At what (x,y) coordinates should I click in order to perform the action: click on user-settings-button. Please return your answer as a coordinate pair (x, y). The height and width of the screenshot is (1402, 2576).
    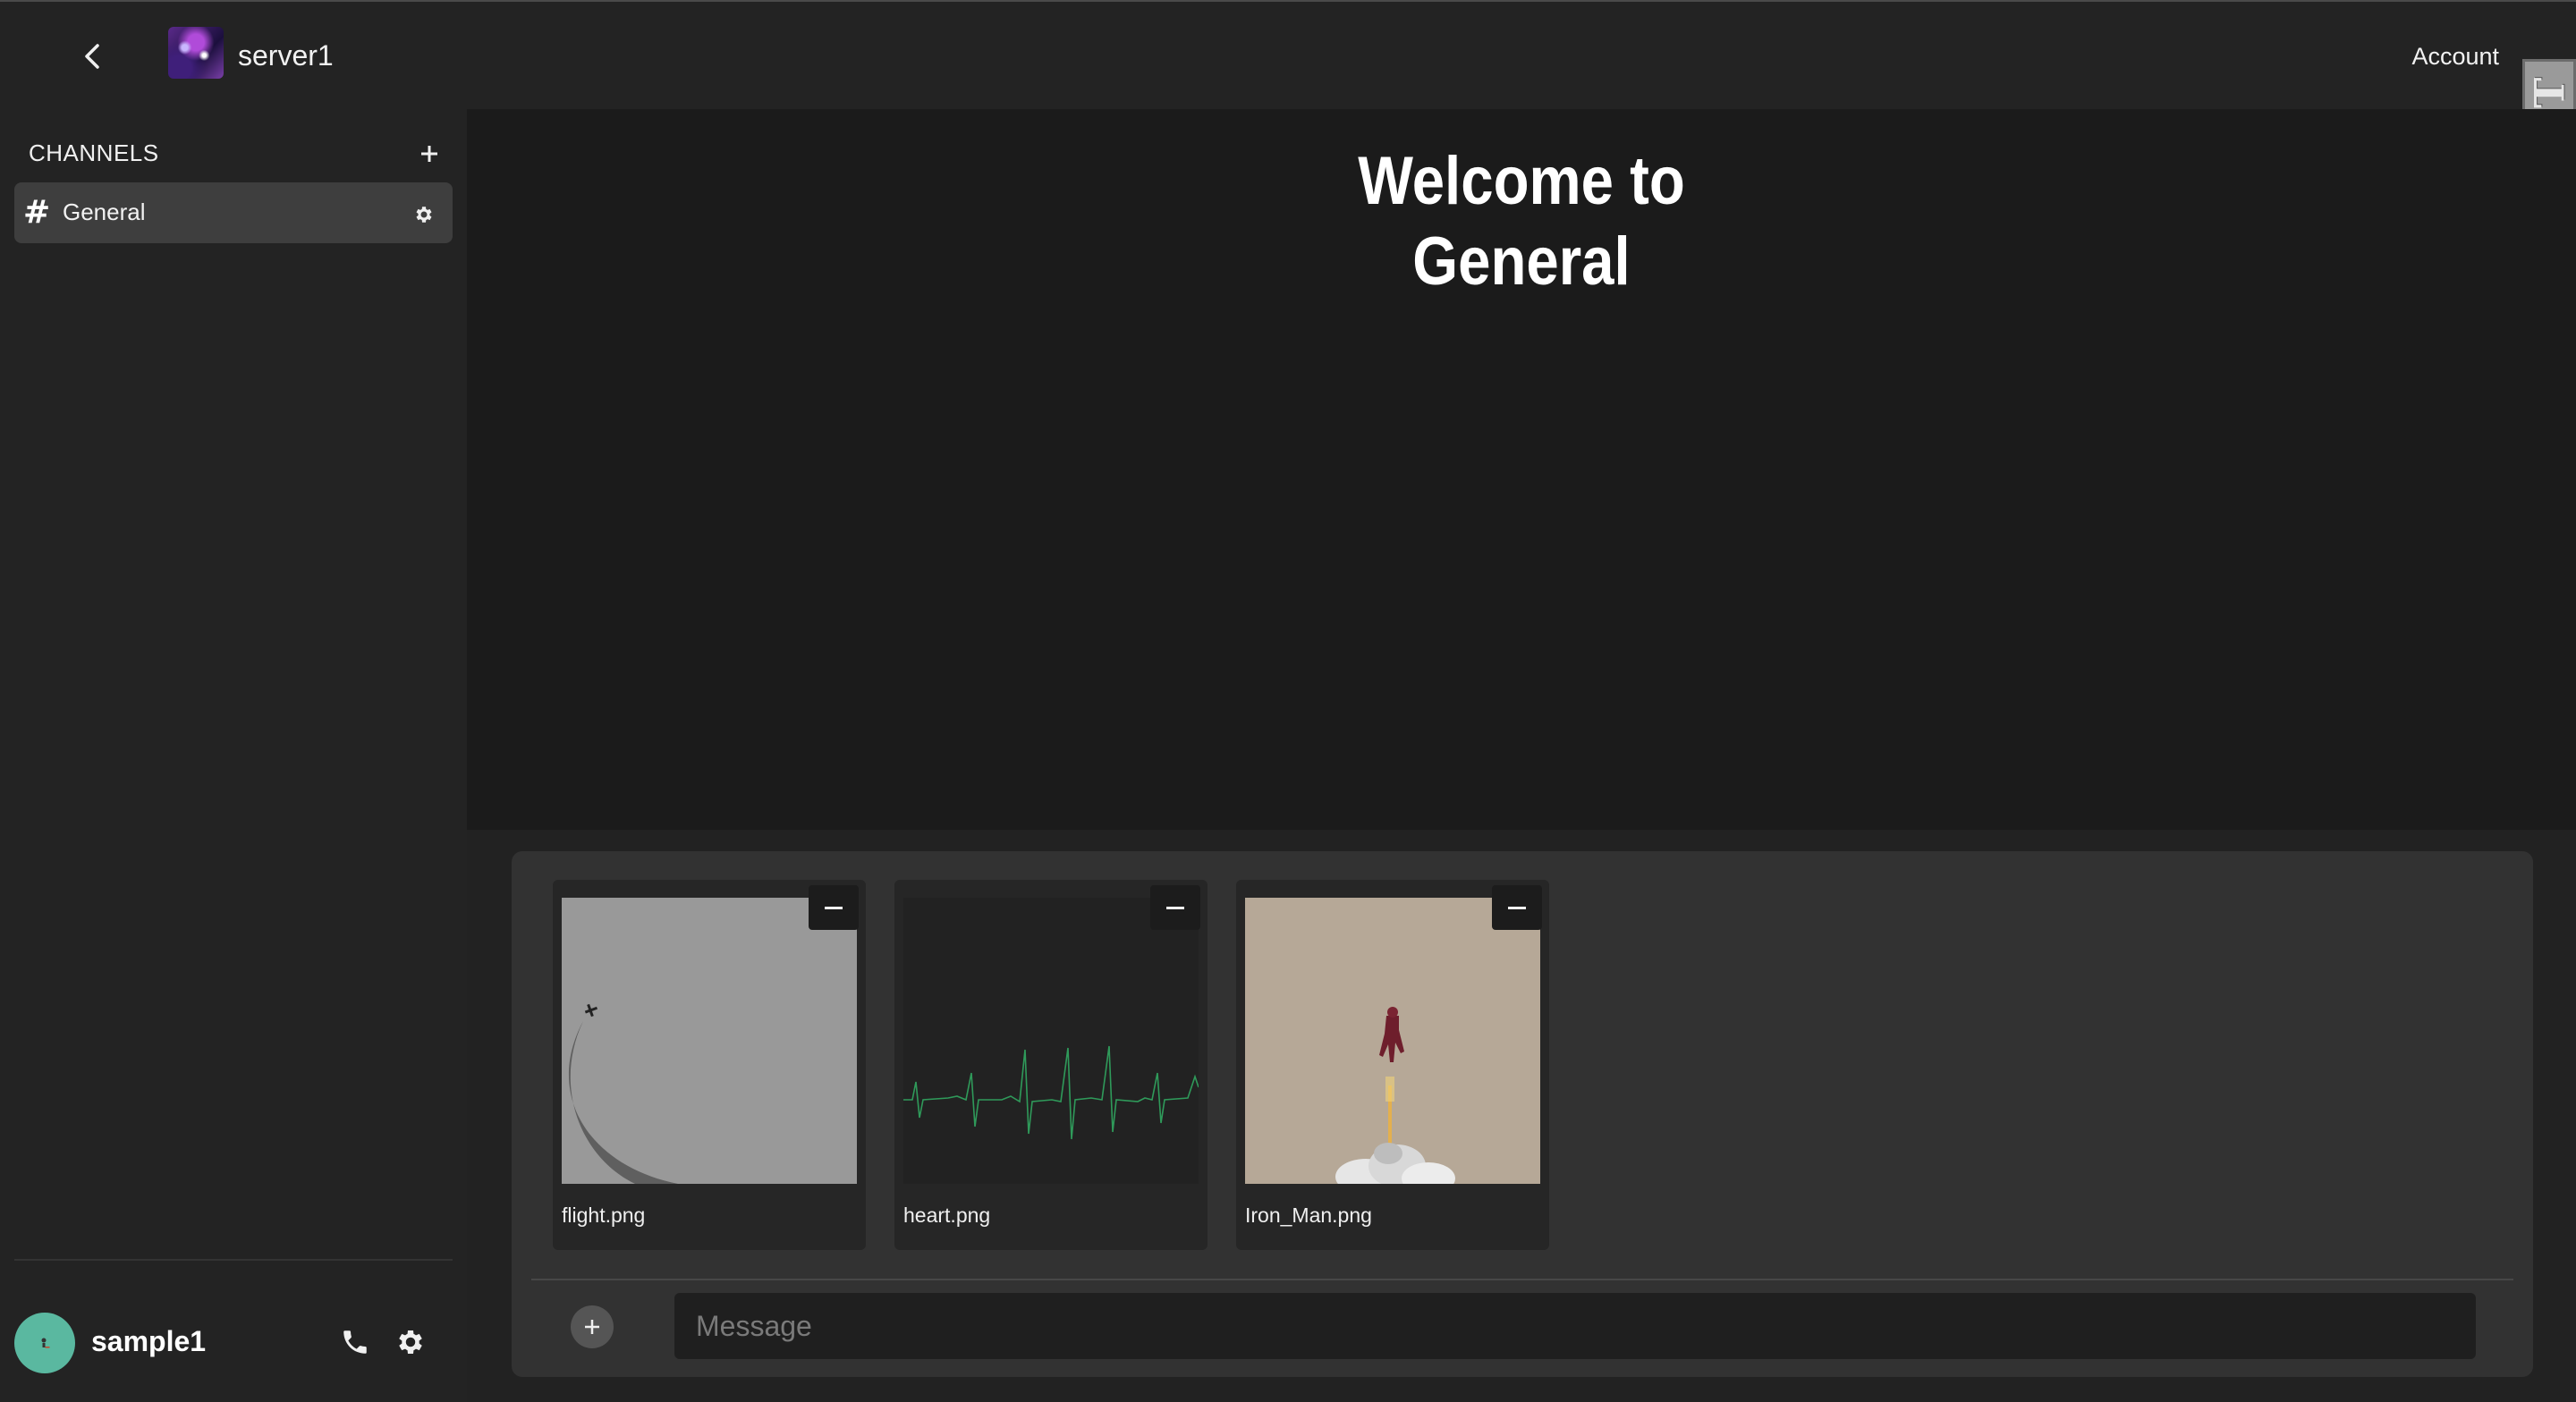
    Looking at the image, I should click on (410, 1342).